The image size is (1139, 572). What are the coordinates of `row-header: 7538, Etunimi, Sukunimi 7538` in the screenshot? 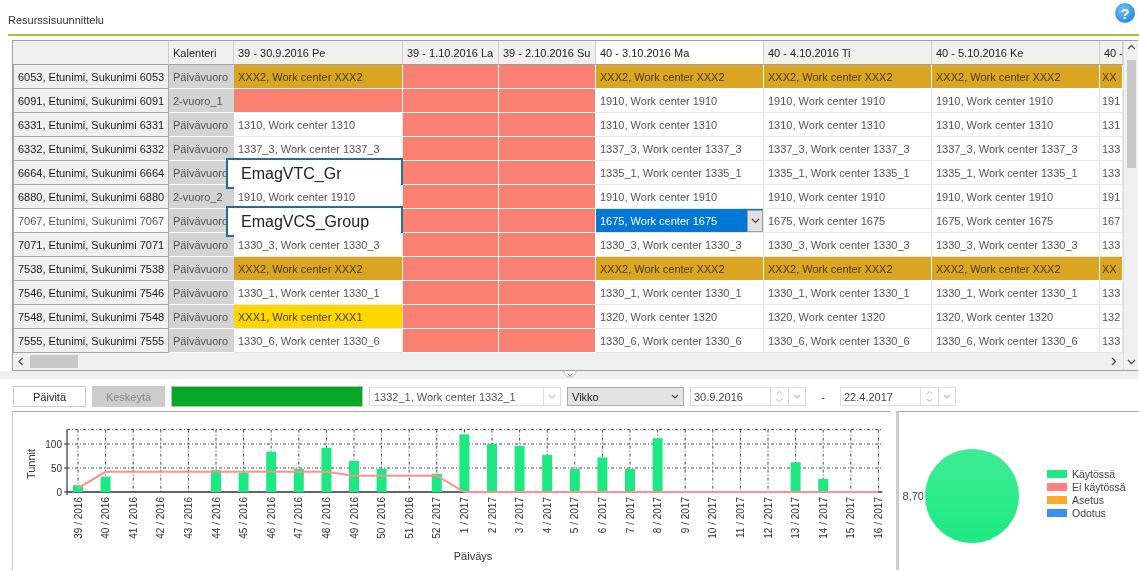 It's located at (91, 269).